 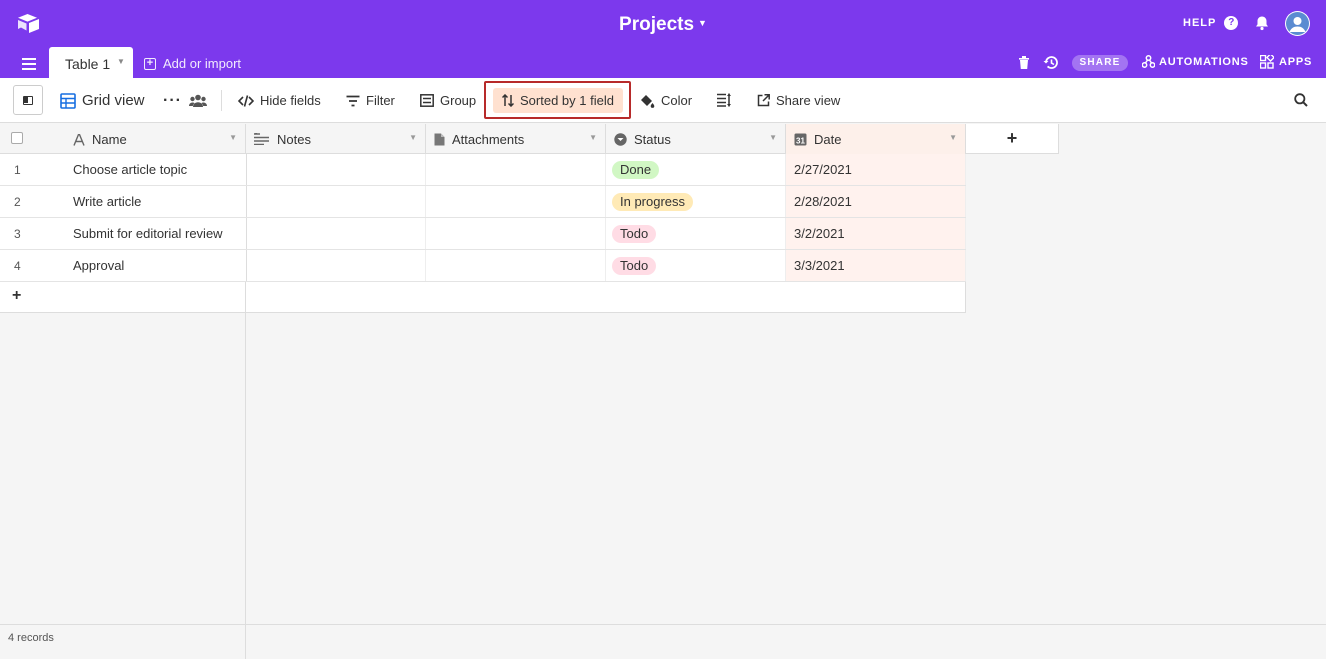 I want to click on trash-icon, so click(x=1024, y=62).